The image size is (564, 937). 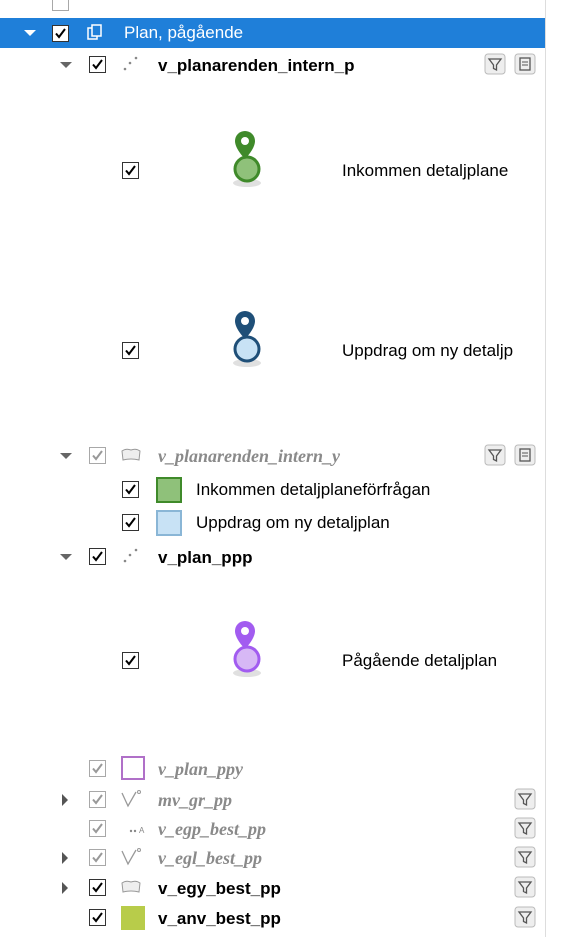 What do you see at coordinates (313, 489) in the screenshot?
I see `legend-label: Inkommen detaljplaneförfrågan` at bounding box center [313, 489].